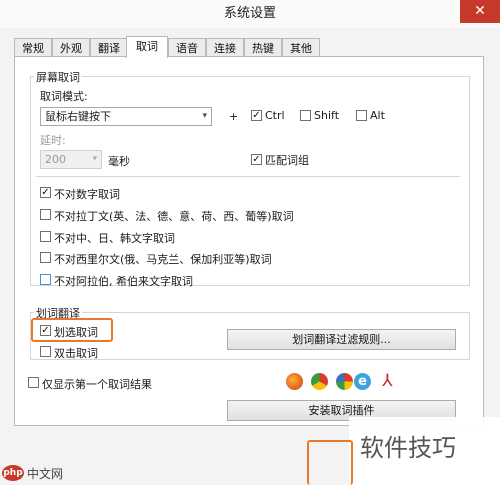 The width and height of the screenshot is (500, 485). What do you see at coordinates (174, 216) in the screenshot?
I see `exclude-latin-label: 不对拉丁文(英、法、德、意、荷、西、葡等)取词` at bounding box center [174, 216].